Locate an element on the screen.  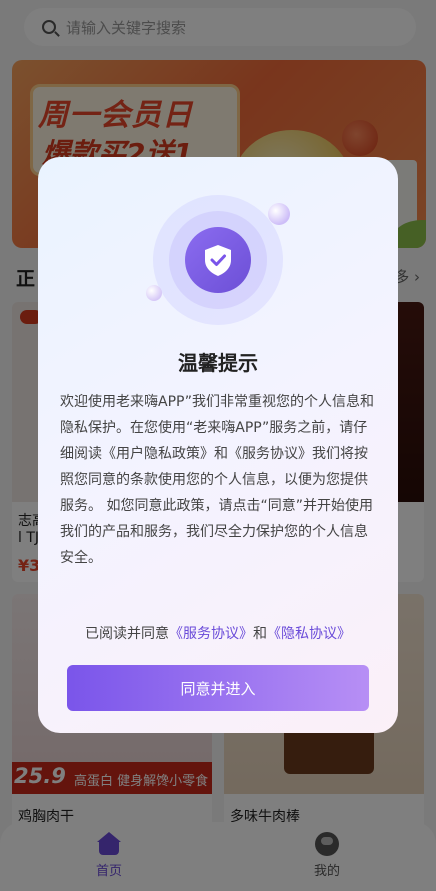
shield-check-icon is located at coordinates (218, 260).